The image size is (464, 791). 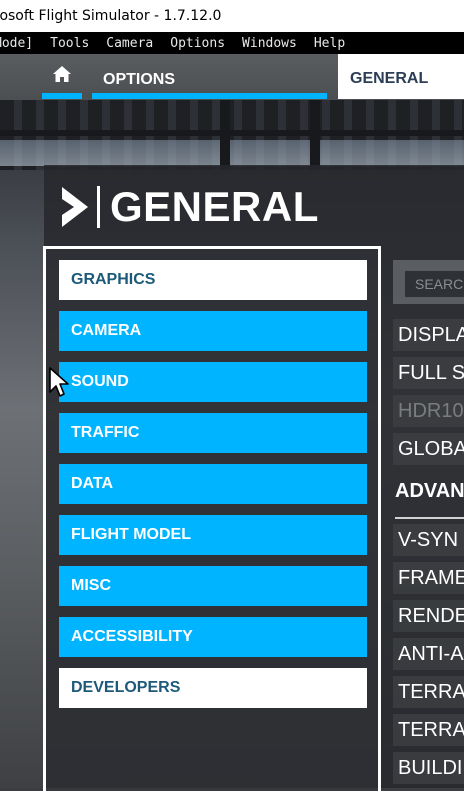 I want to click on general-tab-label: GENERAL, so click(x=389, y=78).